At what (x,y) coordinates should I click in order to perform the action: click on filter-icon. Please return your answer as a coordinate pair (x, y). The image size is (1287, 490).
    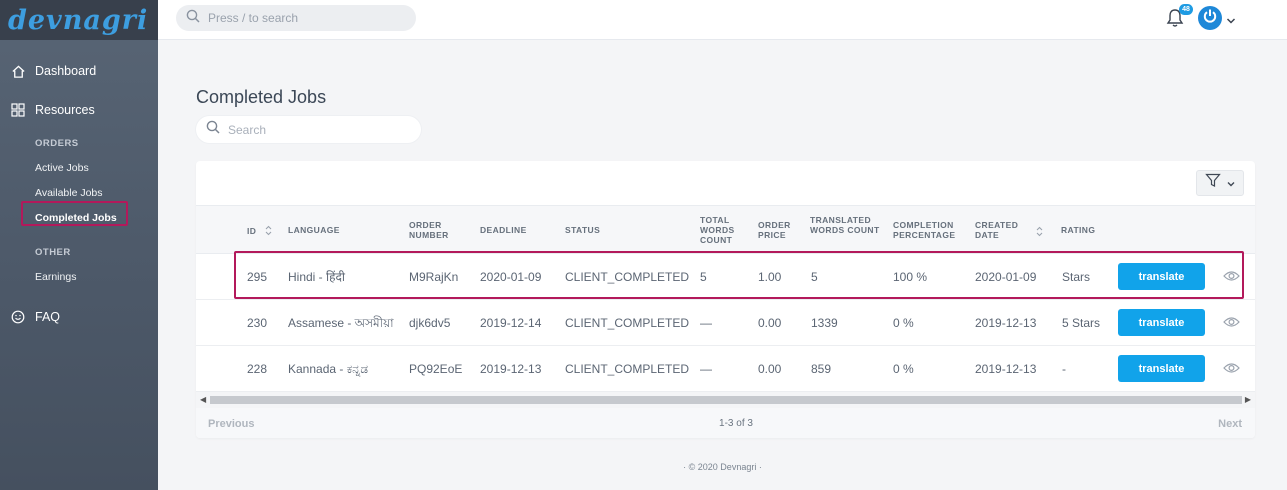
    Looking at the image, I should click on (1213, 183).